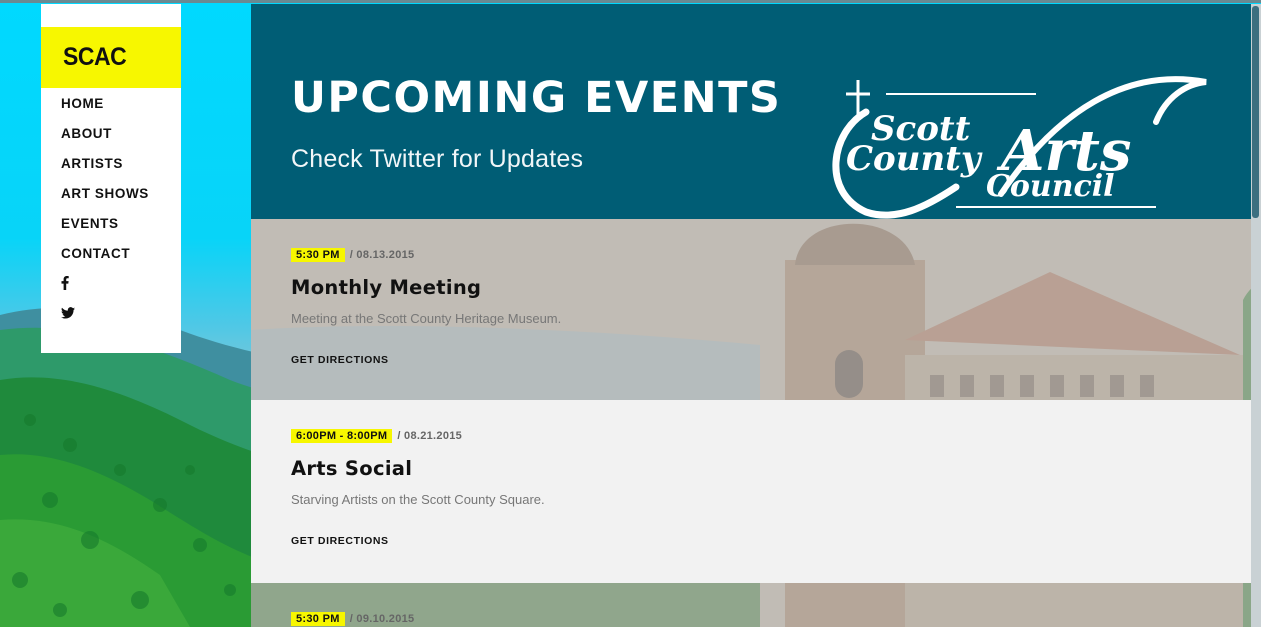  I want to click on page-scrollbar, so click(1256, 315).